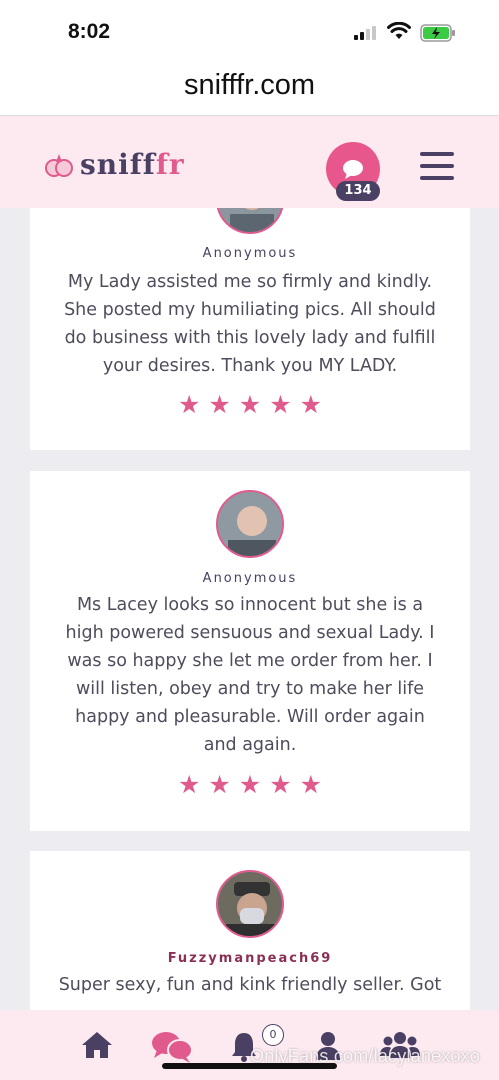  Describe the element at coordinates (249, 31) in the screenshot. I see `status-bar: 8:02` at that location.